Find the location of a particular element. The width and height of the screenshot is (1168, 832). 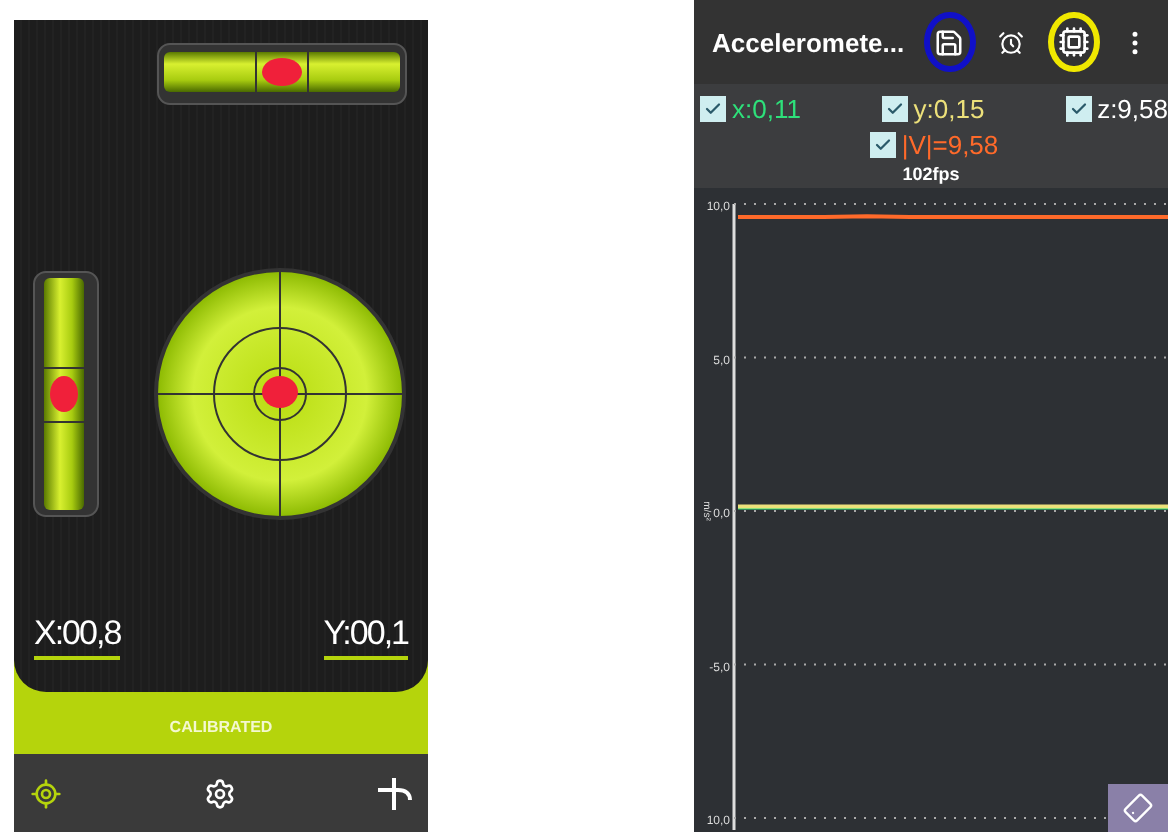

channel-label: x:0,11 is located at coordinates (766, 109).